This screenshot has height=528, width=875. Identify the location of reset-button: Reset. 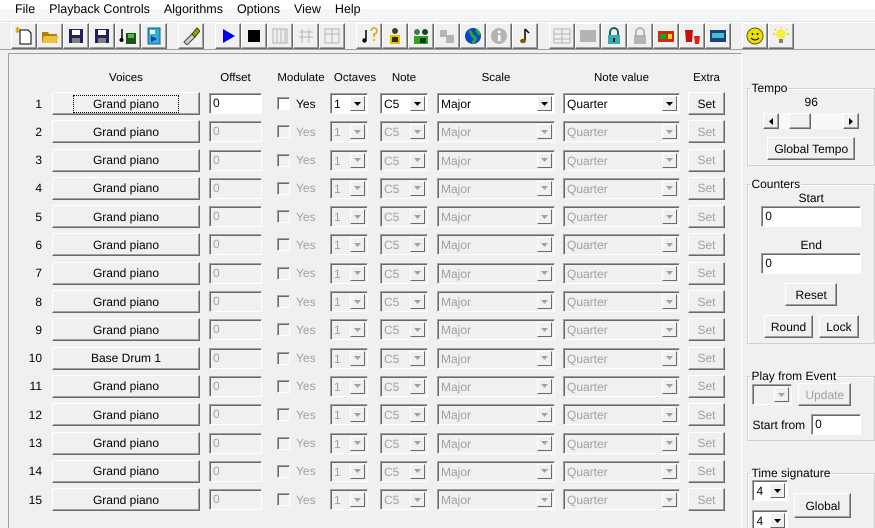
(811, 294).